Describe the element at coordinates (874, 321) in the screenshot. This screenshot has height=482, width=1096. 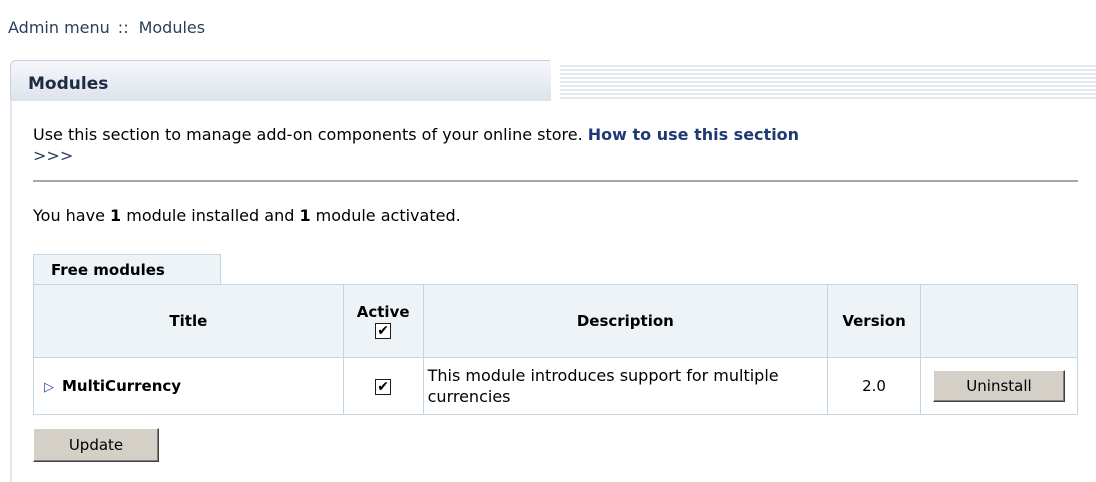
I see `column-header-version: Version` at that location.